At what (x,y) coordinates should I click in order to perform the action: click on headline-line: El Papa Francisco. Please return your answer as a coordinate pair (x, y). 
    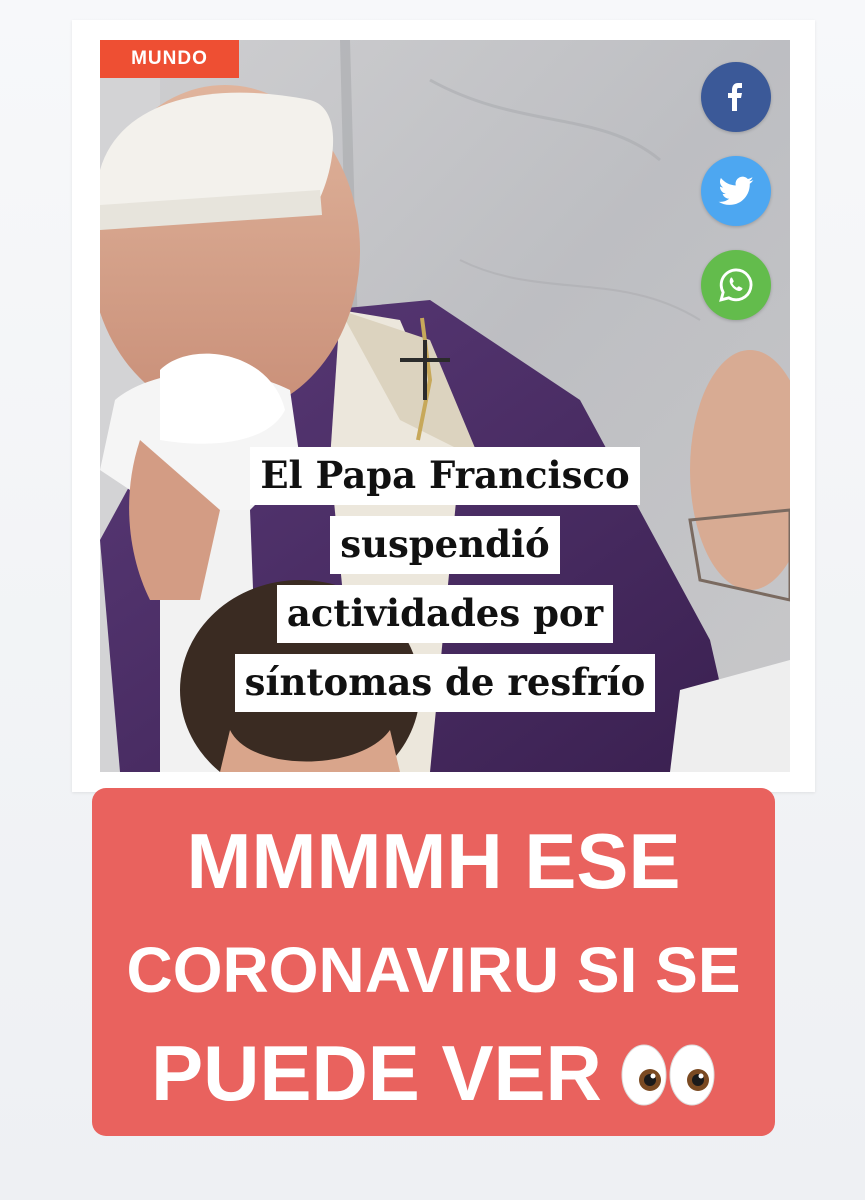
    Looking at the image, I should click on (445, 476).